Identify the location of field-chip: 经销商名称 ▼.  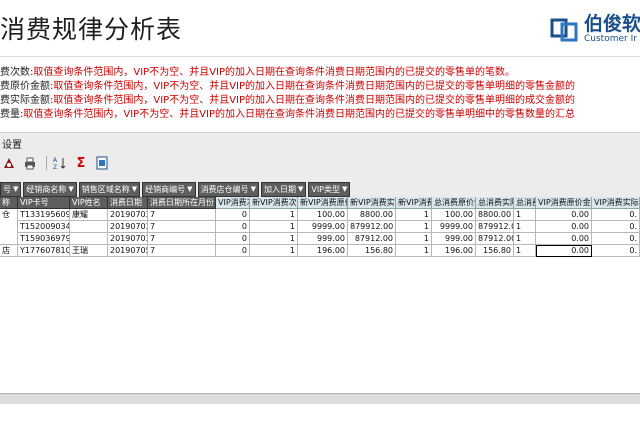
(50, 189).